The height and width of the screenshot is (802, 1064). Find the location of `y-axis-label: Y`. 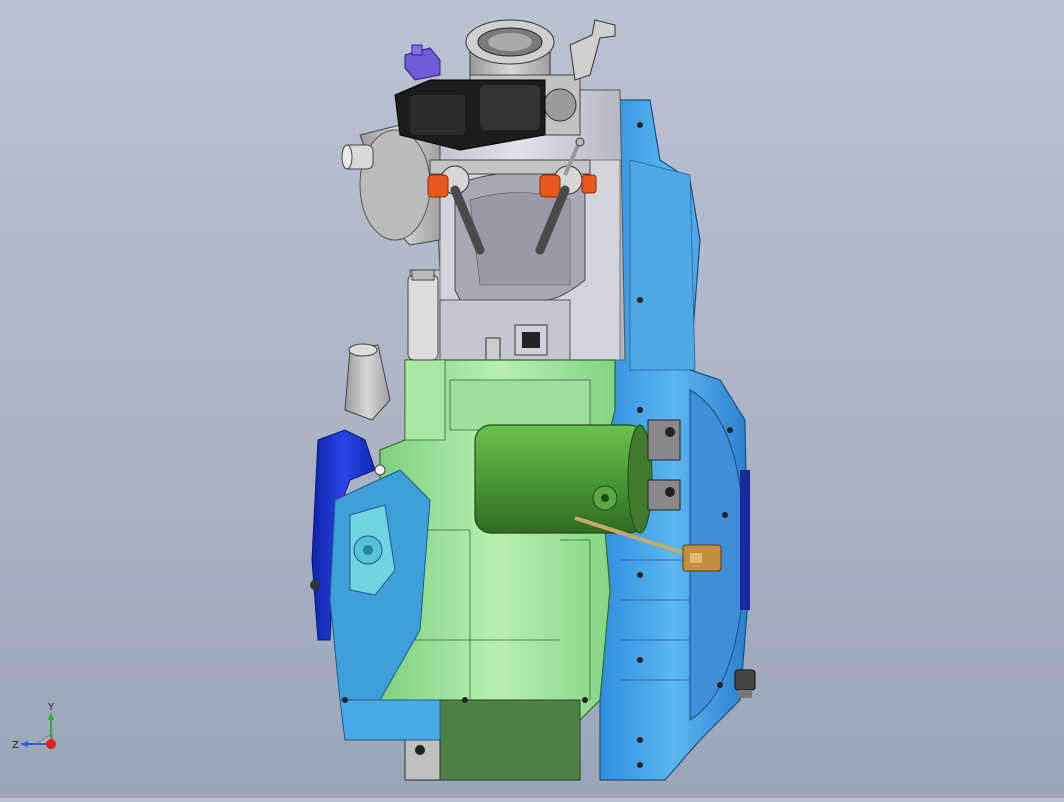

y-axis-label: Y is located at coordinates (51, 707).